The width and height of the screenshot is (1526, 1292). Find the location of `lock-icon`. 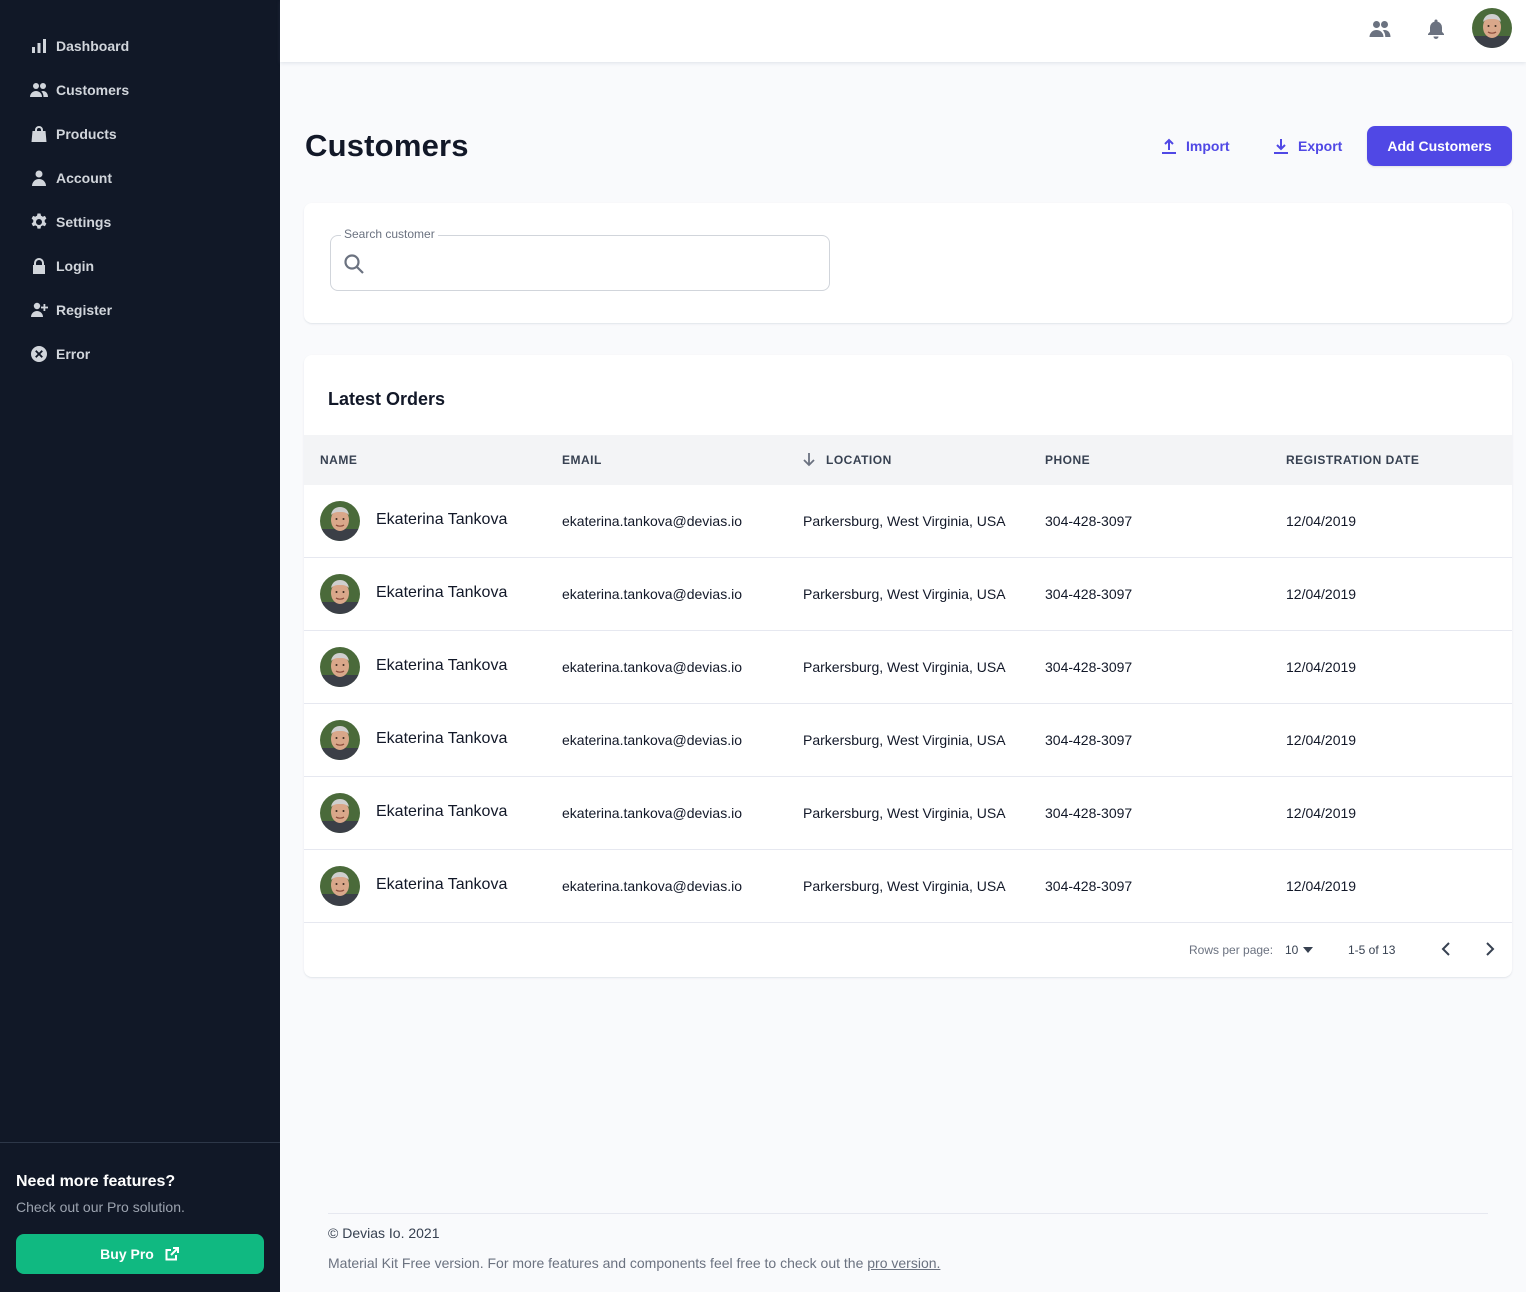

lock-icon is located at coordinates (39, 266).